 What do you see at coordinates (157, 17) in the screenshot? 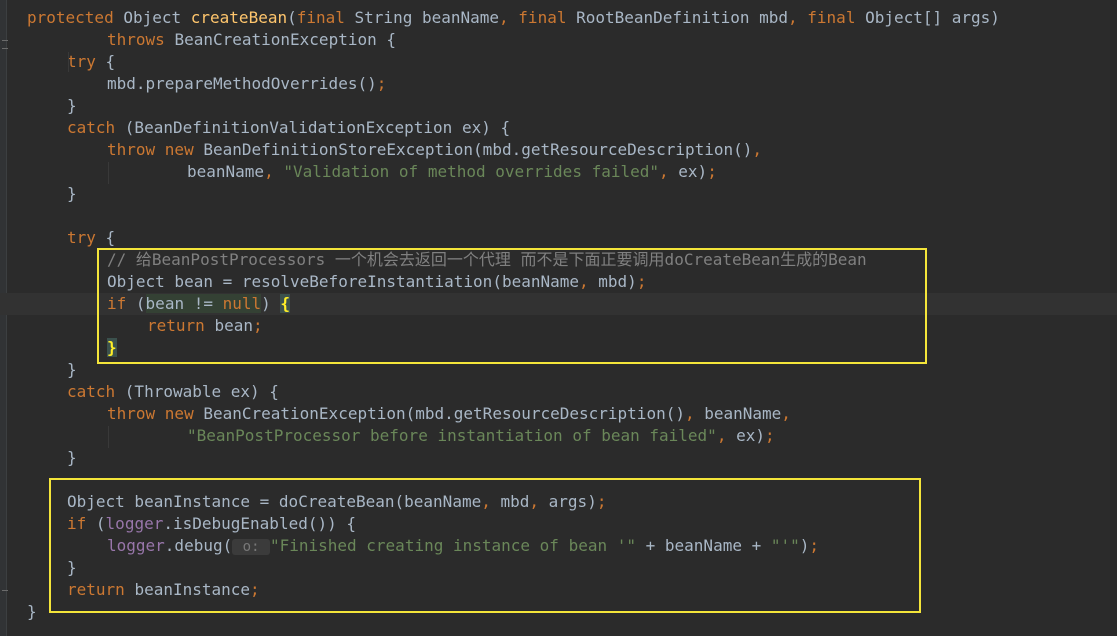
I see `code-token: Object` at bounding box center [157, 17].